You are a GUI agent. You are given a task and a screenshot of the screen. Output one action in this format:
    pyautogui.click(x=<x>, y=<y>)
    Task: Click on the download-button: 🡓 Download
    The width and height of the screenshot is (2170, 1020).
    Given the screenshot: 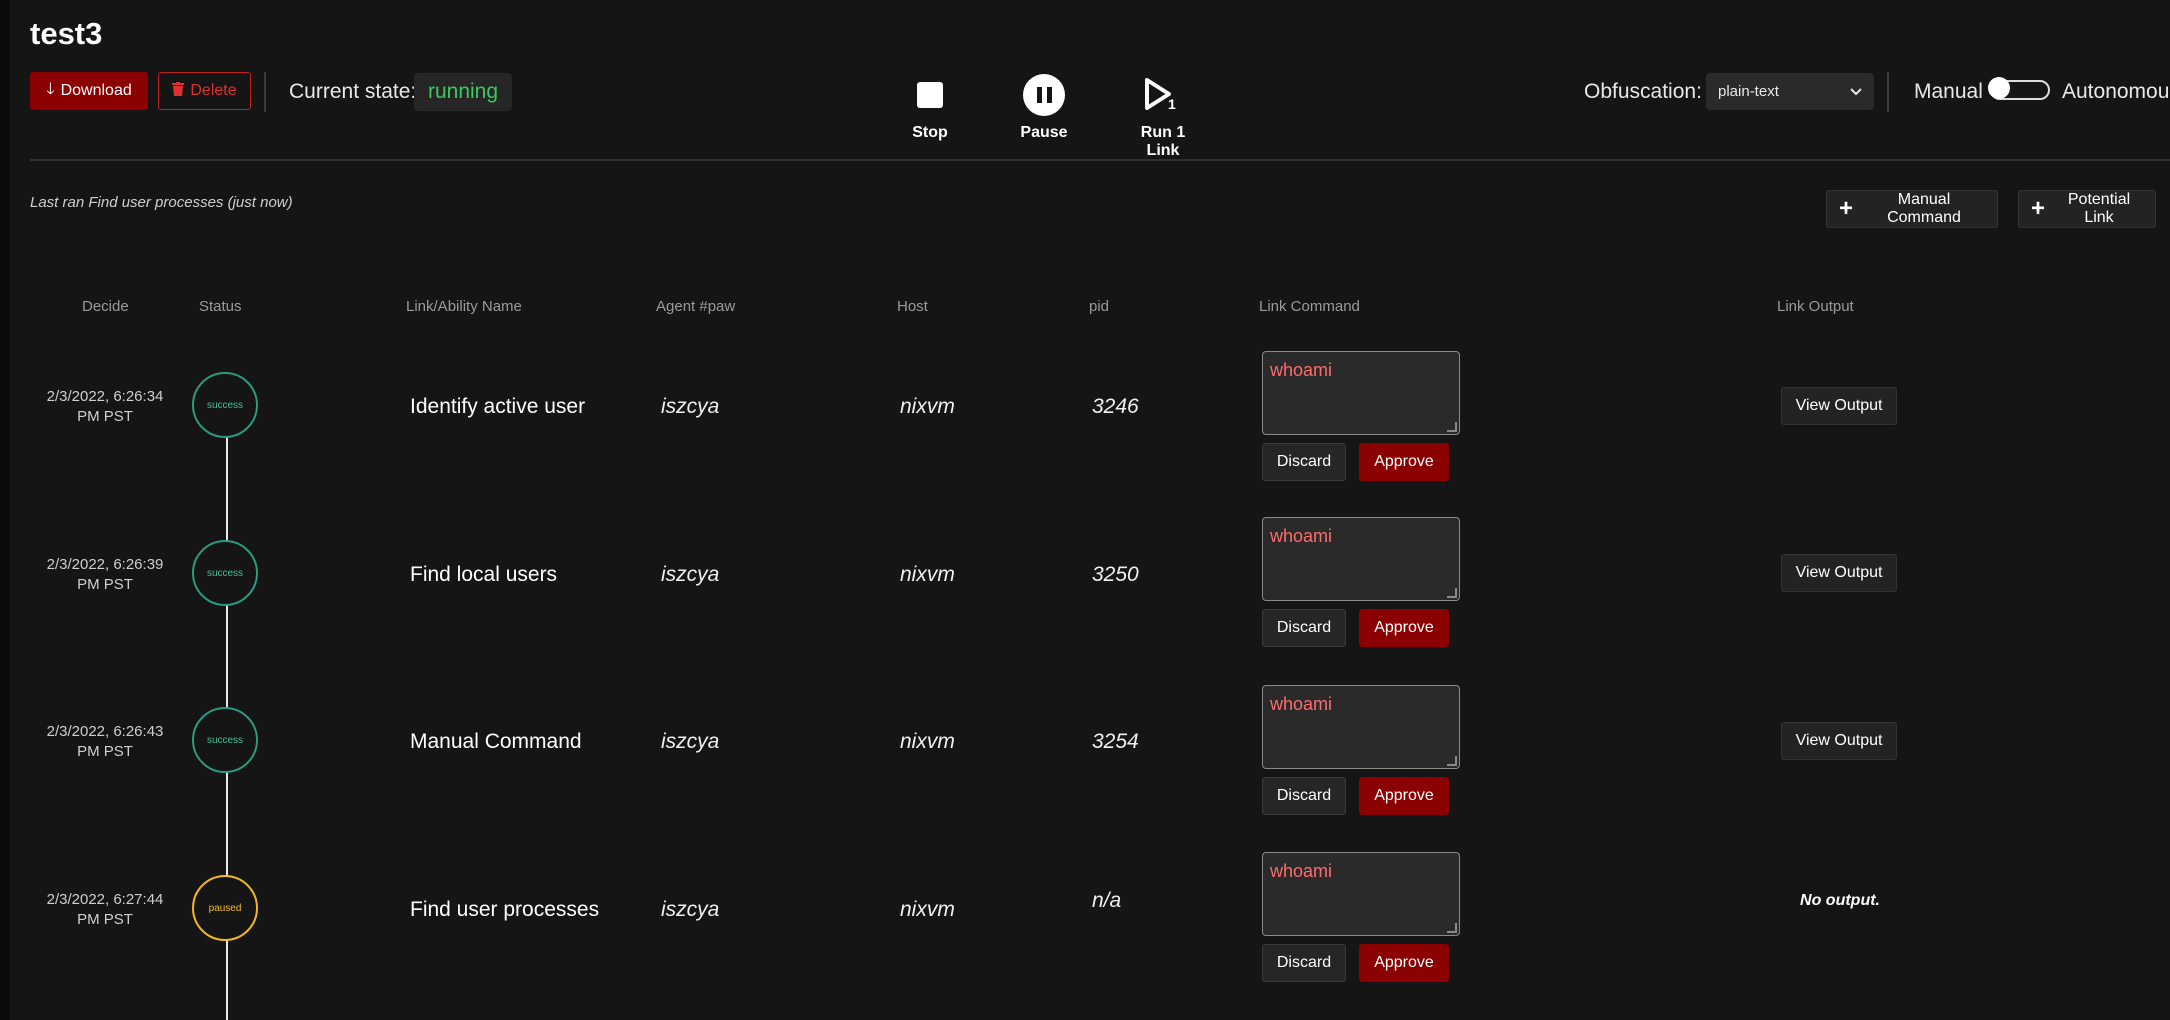 What is the action you would take?
    pyautogui.click(x=89, y=91)
    